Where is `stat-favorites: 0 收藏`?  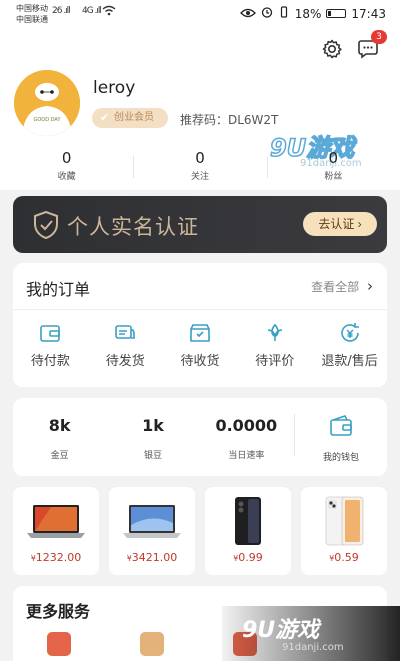 stat-favorites: 0 收藏 is located at coordinates (66, 168).